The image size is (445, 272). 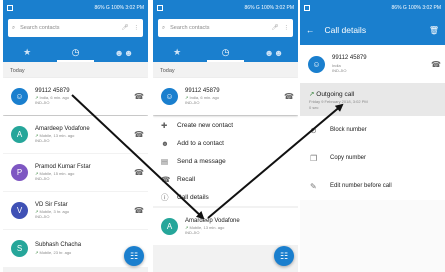 I want to click on back-arrow-icon: ←, so click(x=310, y=30).